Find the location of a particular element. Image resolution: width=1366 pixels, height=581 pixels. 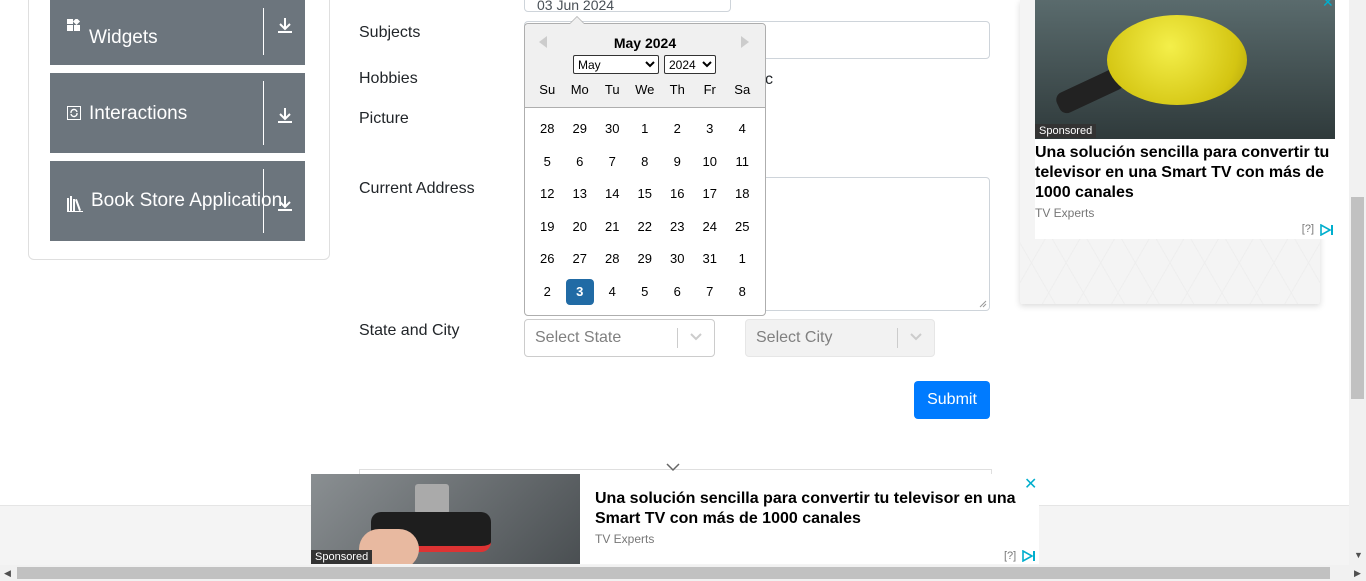

city-select: Select City is located at coordinates (840, 338).